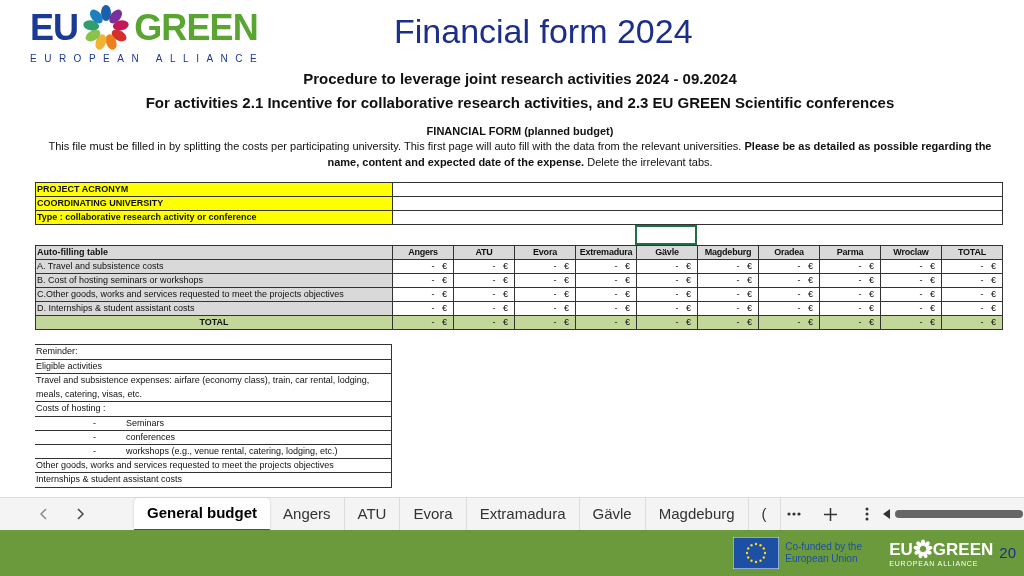  I want to click on cofunded-text: Co-funded by the European Union, so click(824, 553).